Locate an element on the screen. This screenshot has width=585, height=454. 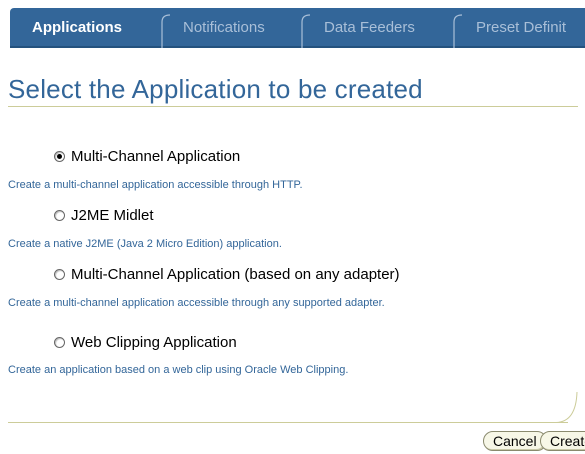
option-j2me-midlet: J2ME Midlet is located at coordinates (104, 215).